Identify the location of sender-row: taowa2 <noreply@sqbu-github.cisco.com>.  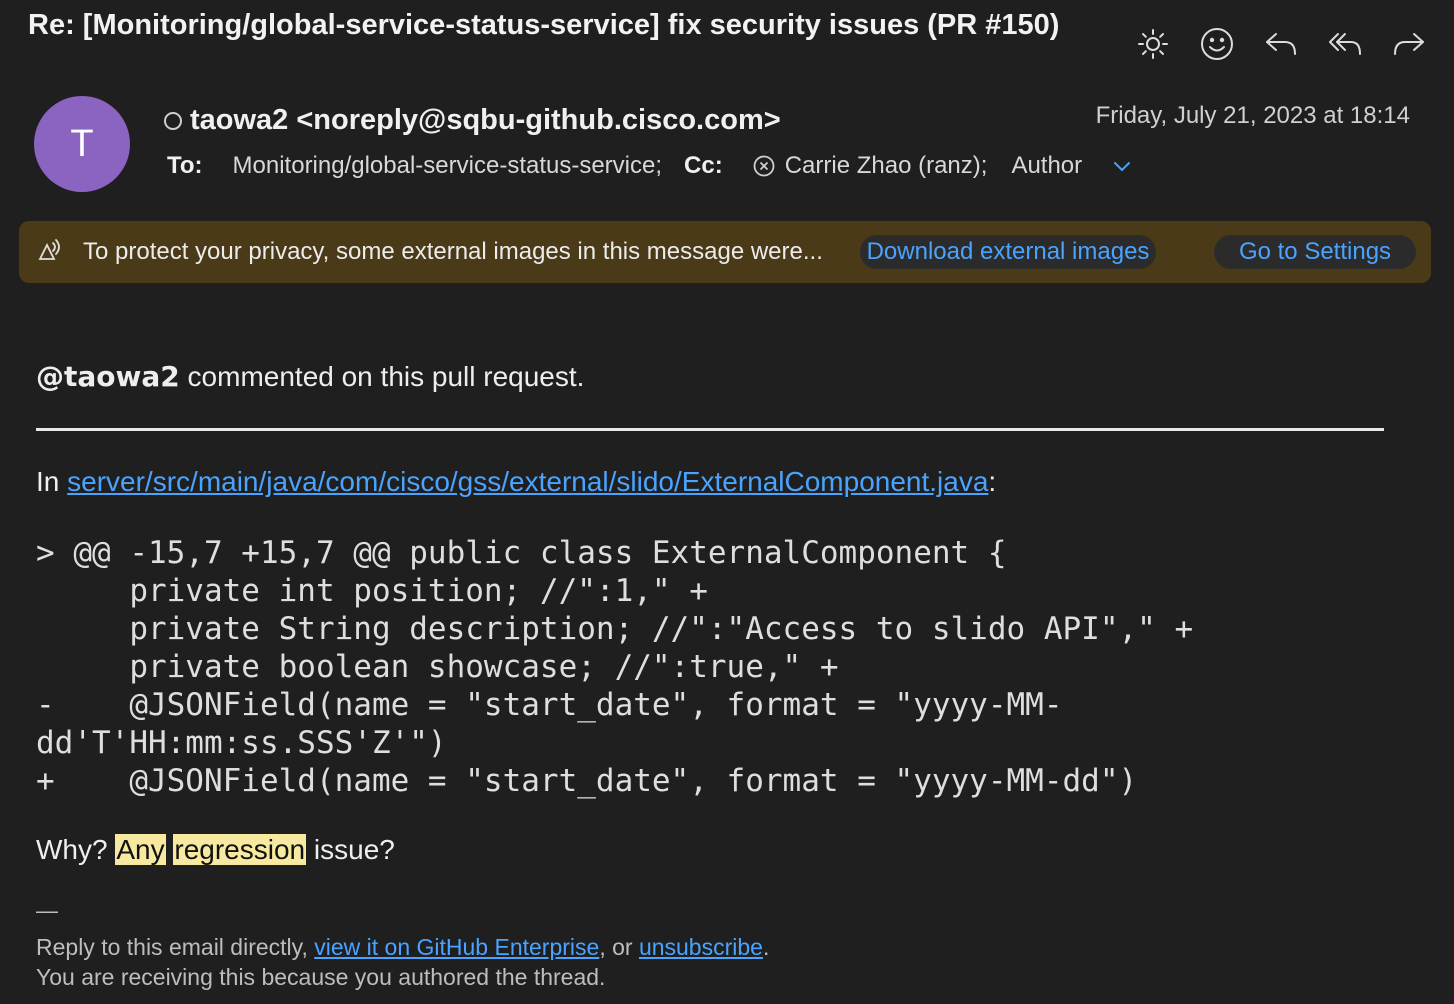
(472, 120).